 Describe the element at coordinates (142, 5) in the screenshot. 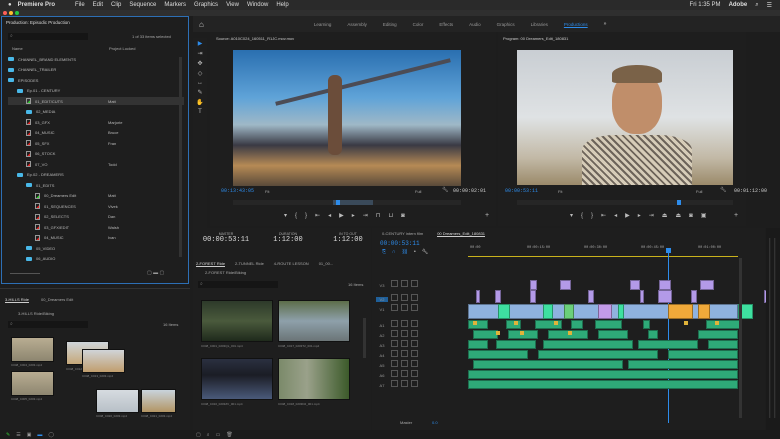

I see `menu-sequence: Sequence` at that location.